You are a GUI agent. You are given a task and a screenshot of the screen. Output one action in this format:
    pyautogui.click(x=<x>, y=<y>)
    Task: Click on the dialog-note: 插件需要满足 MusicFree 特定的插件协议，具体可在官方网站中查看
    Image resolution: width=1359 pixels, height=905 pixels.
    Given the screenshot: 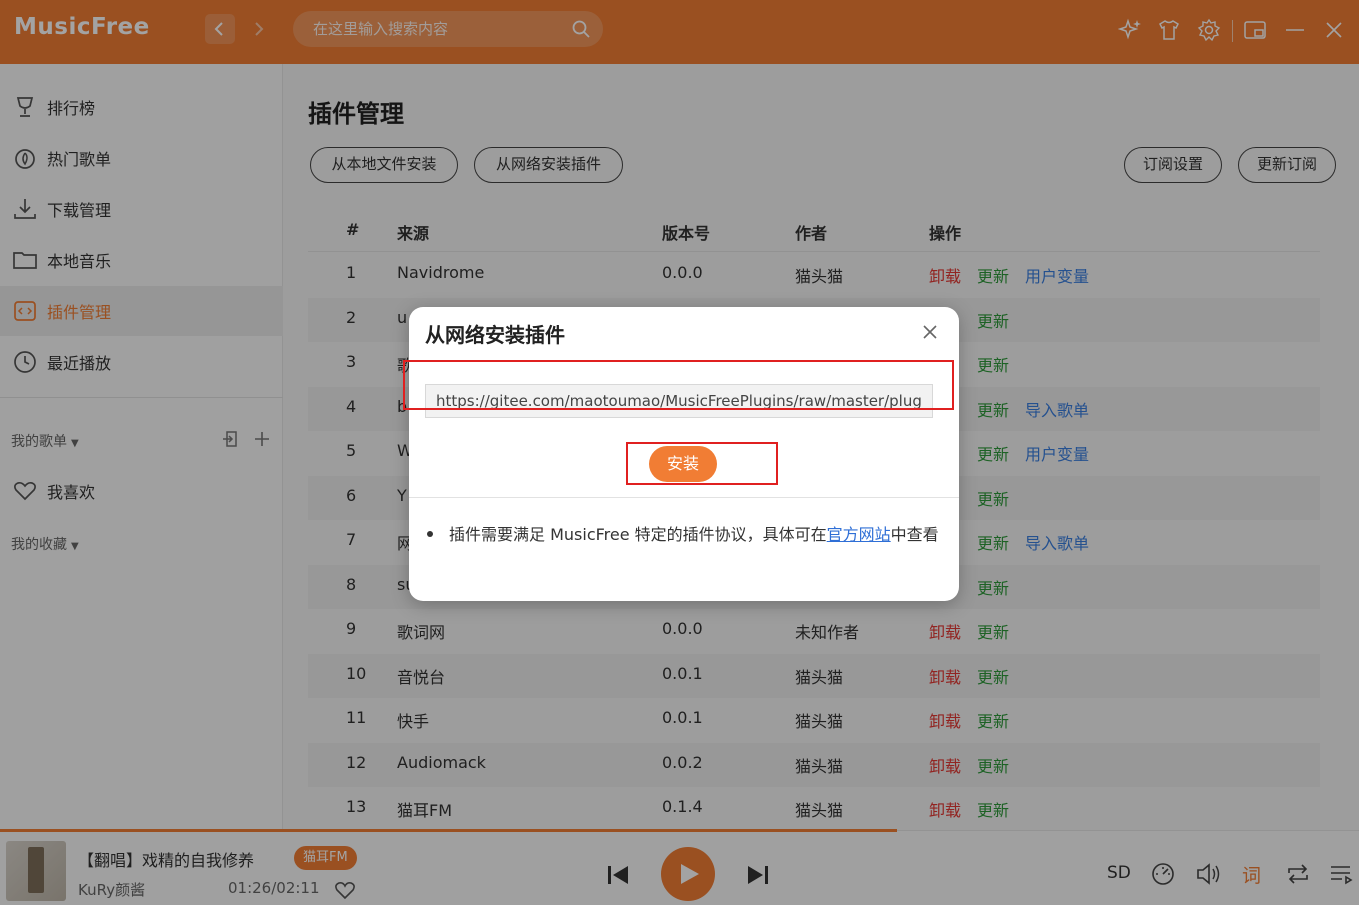 What is the action you would take?
    pyautogui.click(x=685, y=535)
    